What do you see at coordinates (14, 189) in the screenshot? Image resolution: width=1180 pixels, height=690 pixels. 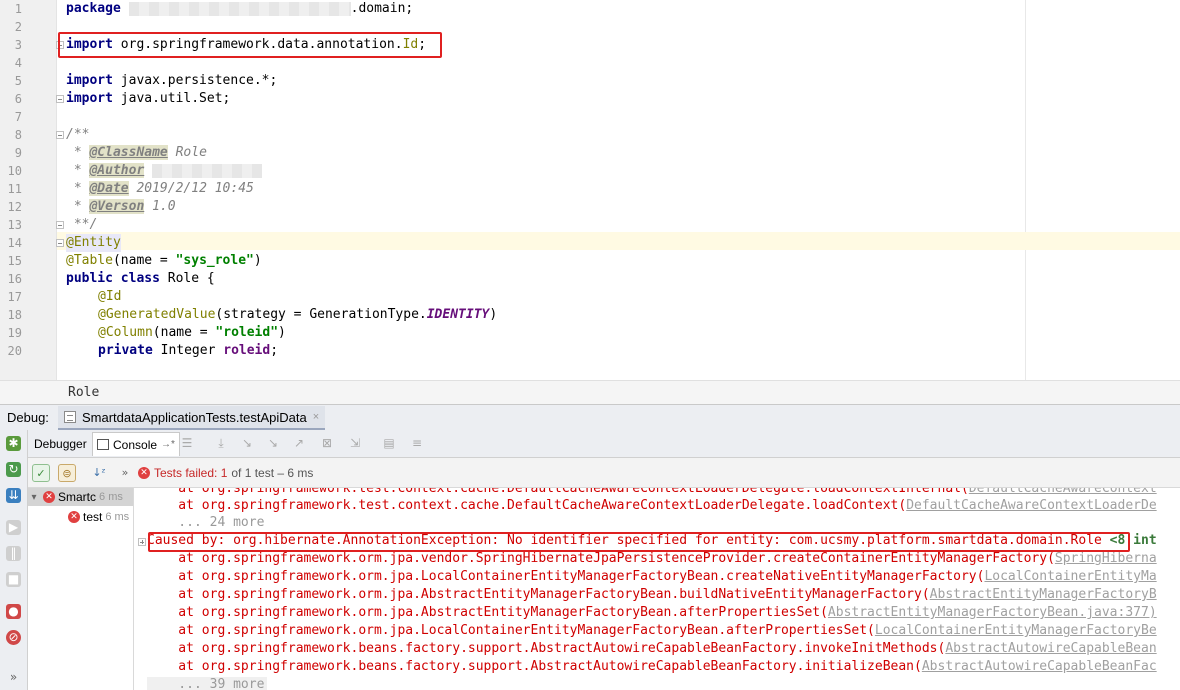 I see `line-number: 11` at bounding box center [14, 189].